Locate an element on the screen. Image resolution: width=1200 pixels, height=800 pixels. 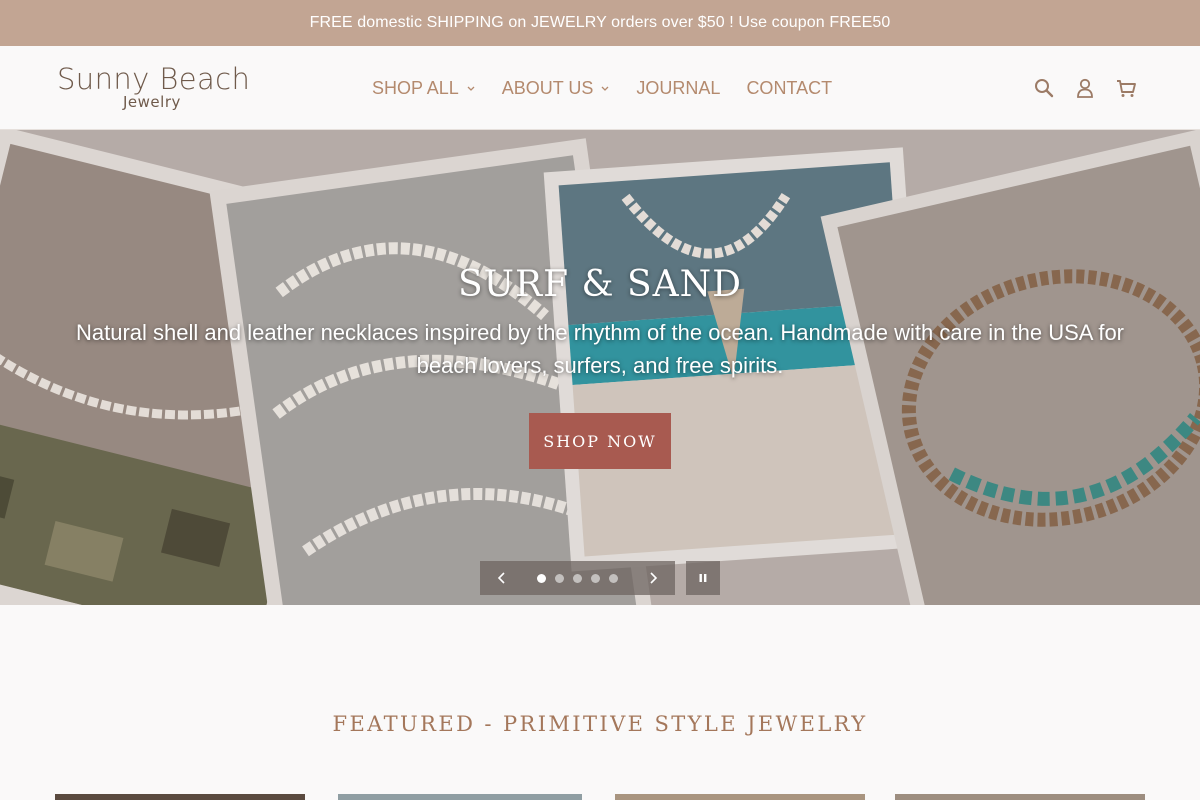
nav-item-contact: CONTACT is located at coordinates (789, 88).